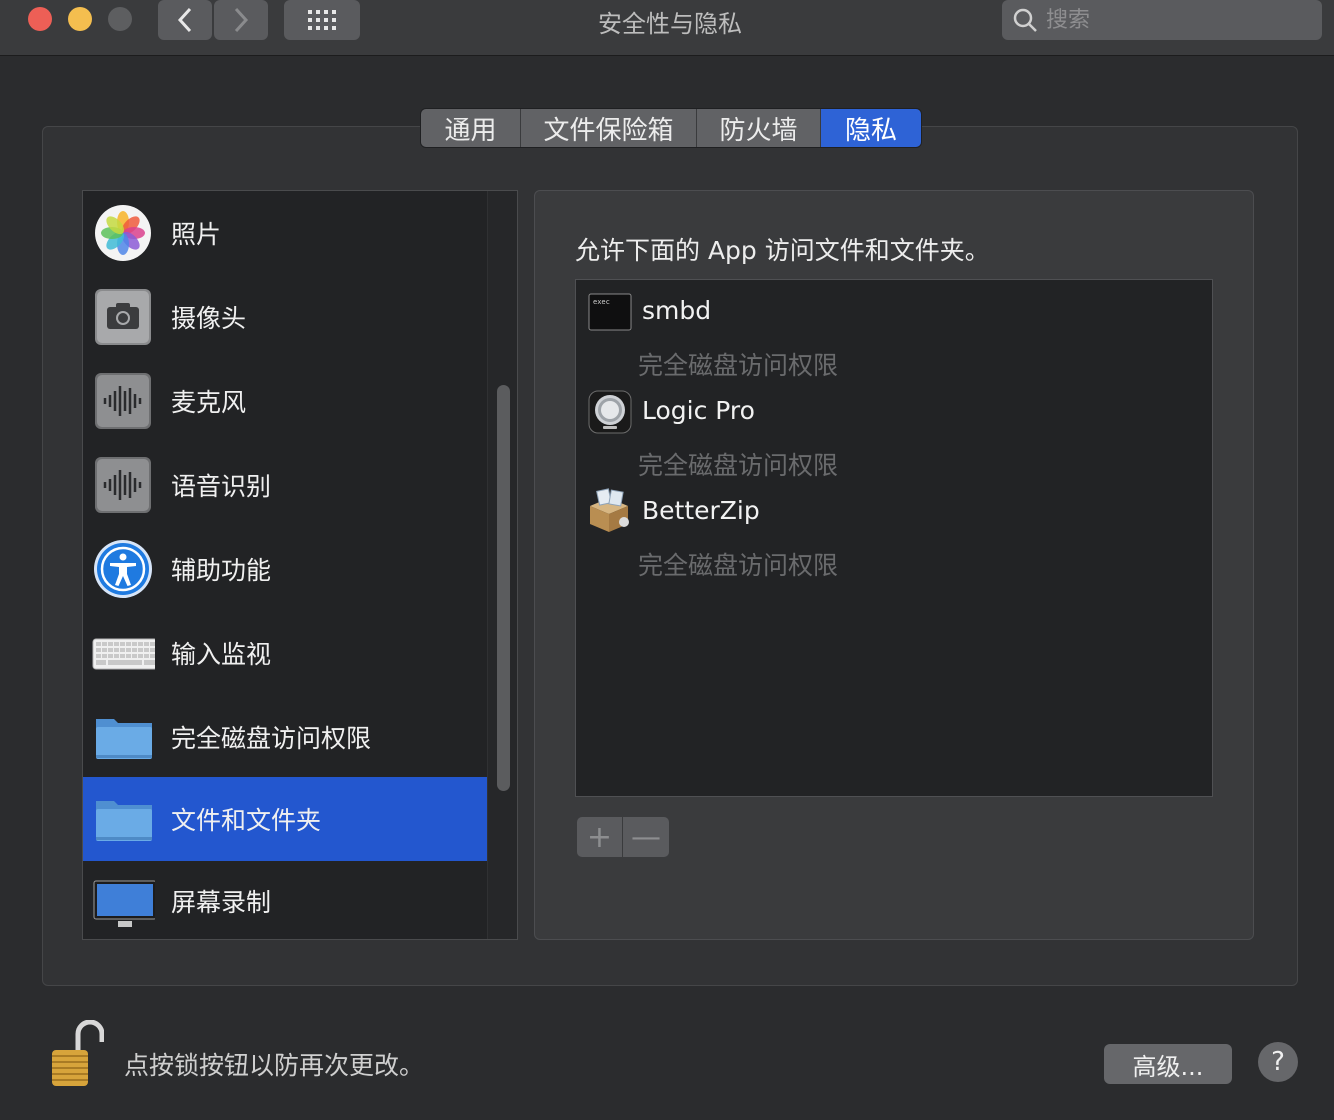  I want to click on show-all-button, so click(322, 20).